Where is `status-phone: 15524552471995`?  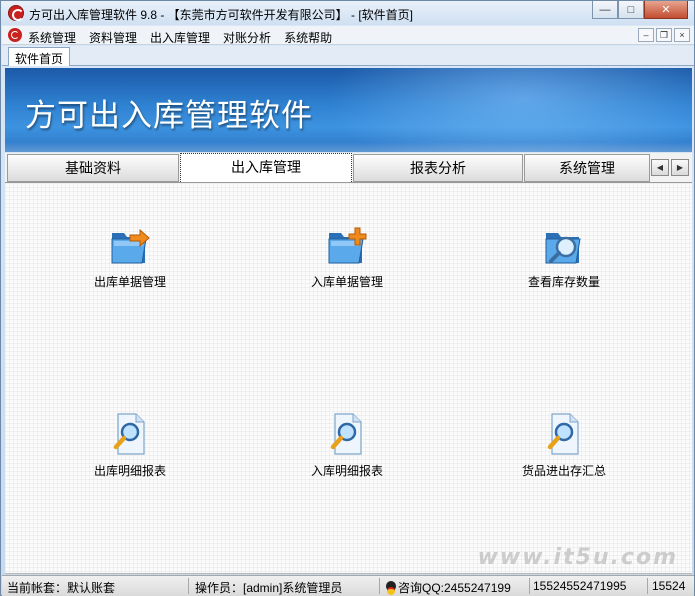 status-phone: 15524552471995 is located at coordinates (580, 586).